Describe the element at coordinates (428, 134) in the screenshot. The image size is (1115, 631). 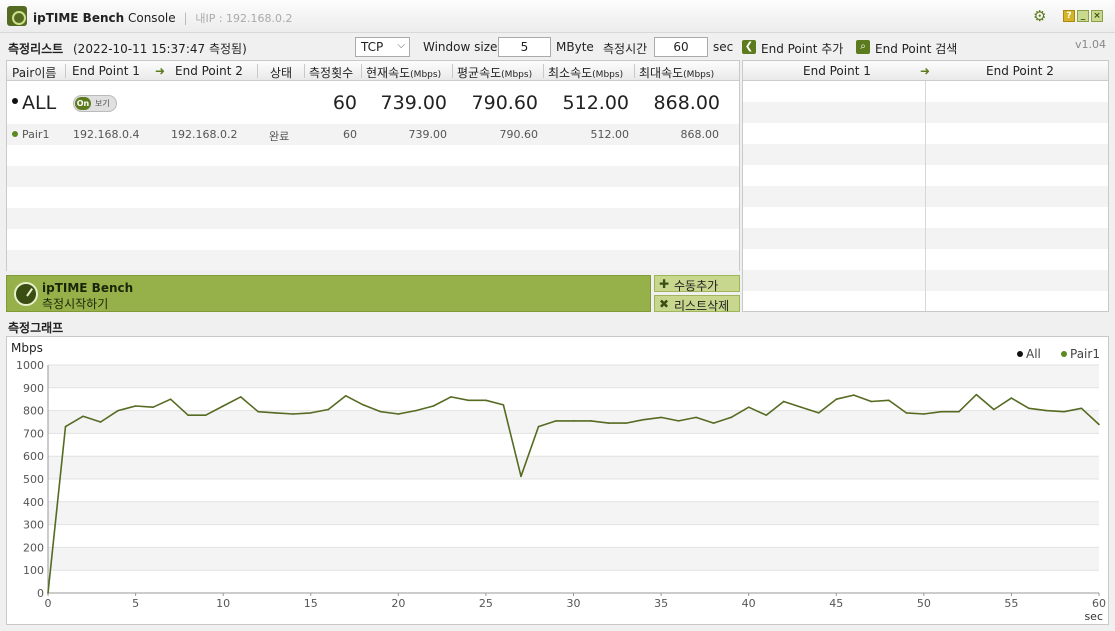
I see `pair-current-speed: 739.00` at that location.